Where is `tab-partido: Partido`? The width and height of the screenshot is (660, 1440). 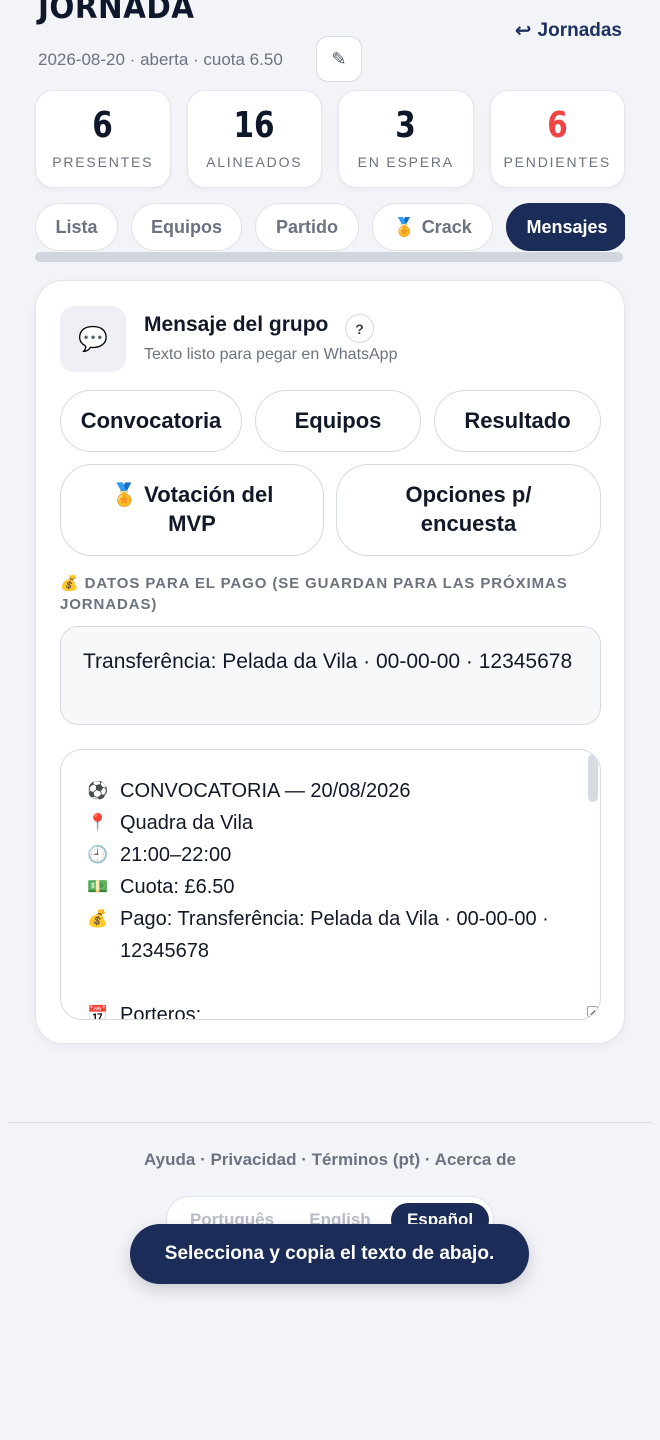
tab-partido: Partido is located at coordinates (307, 227).